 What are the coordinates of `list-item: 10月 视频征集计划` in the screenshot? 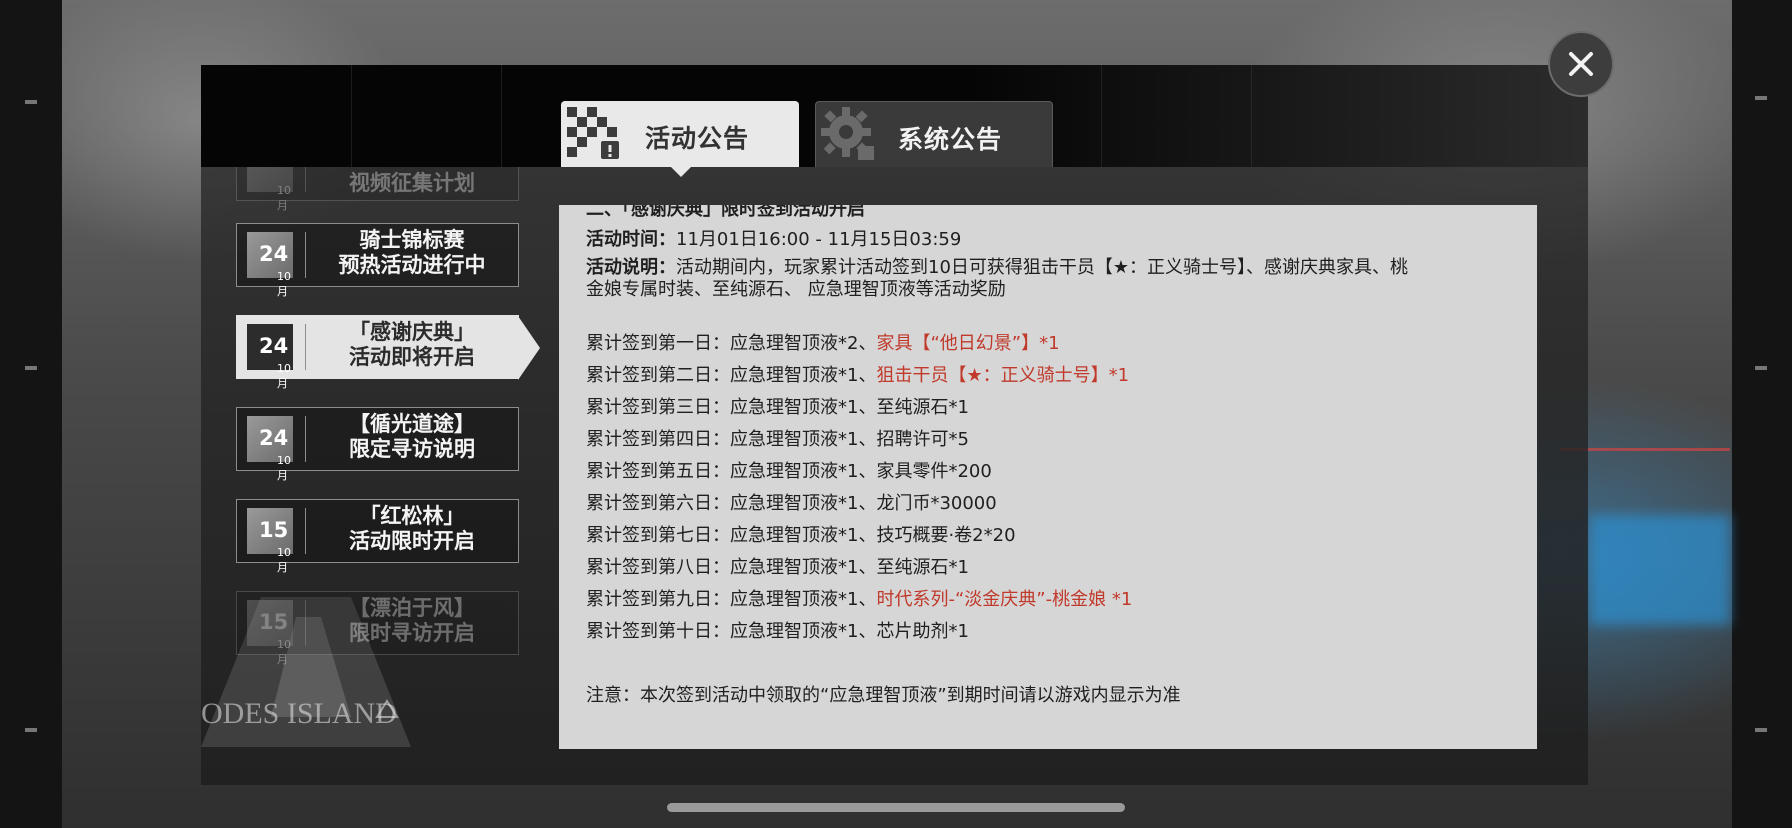 It's located at (377, 189).